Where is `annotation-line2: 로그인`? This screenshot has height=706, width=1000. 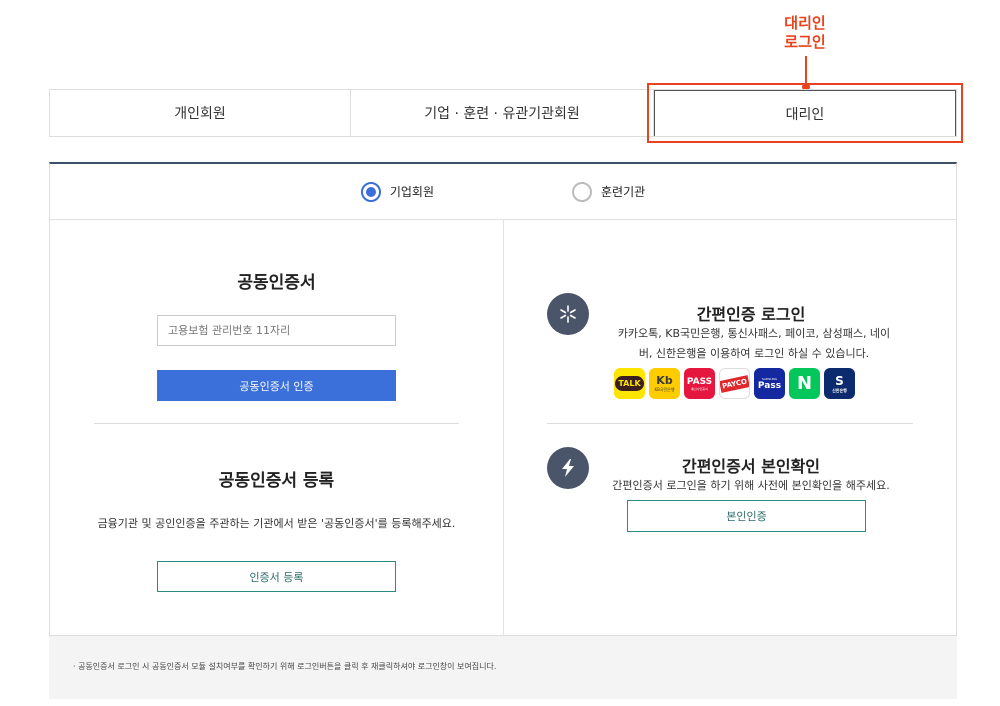 annotation-line2: 로그인 is located at coordinates (805, 42).